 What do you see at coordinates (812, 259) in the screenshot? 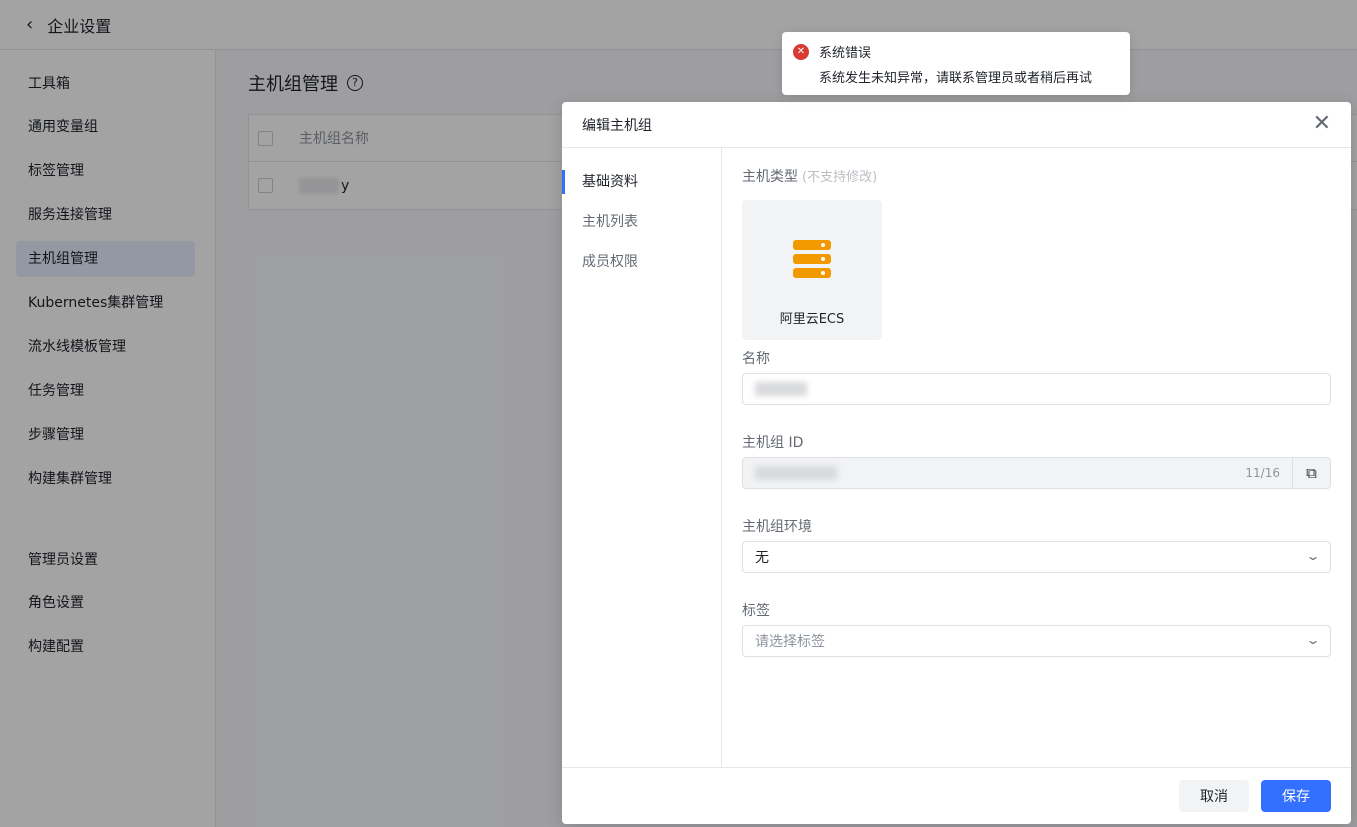
I see `server-icon` at bounding box center [812, 259].